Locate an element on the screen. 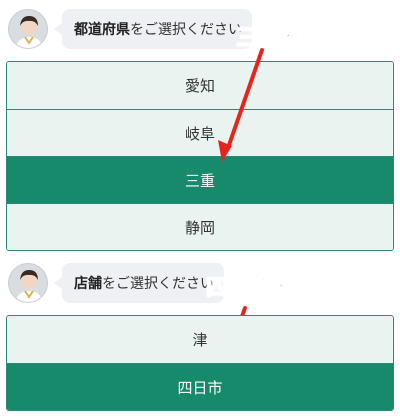 This screenshot has width=400, height=420. prompt-bubble: 都道府県 をご選択ください is located at coordinates (153, 29).